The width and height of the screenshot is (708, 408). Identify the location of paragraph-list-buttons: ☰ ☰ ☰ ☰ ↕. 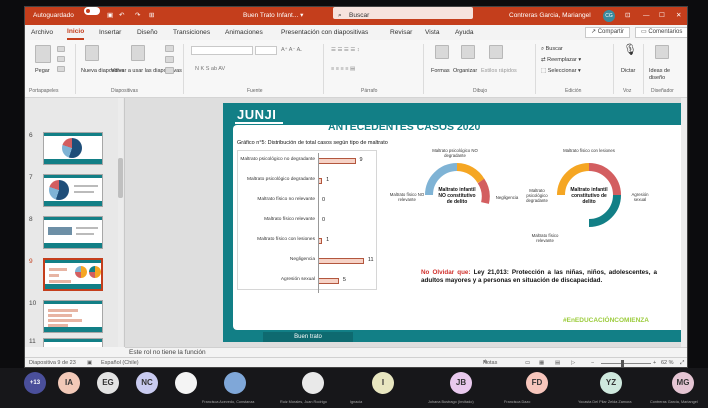
(345, 50).